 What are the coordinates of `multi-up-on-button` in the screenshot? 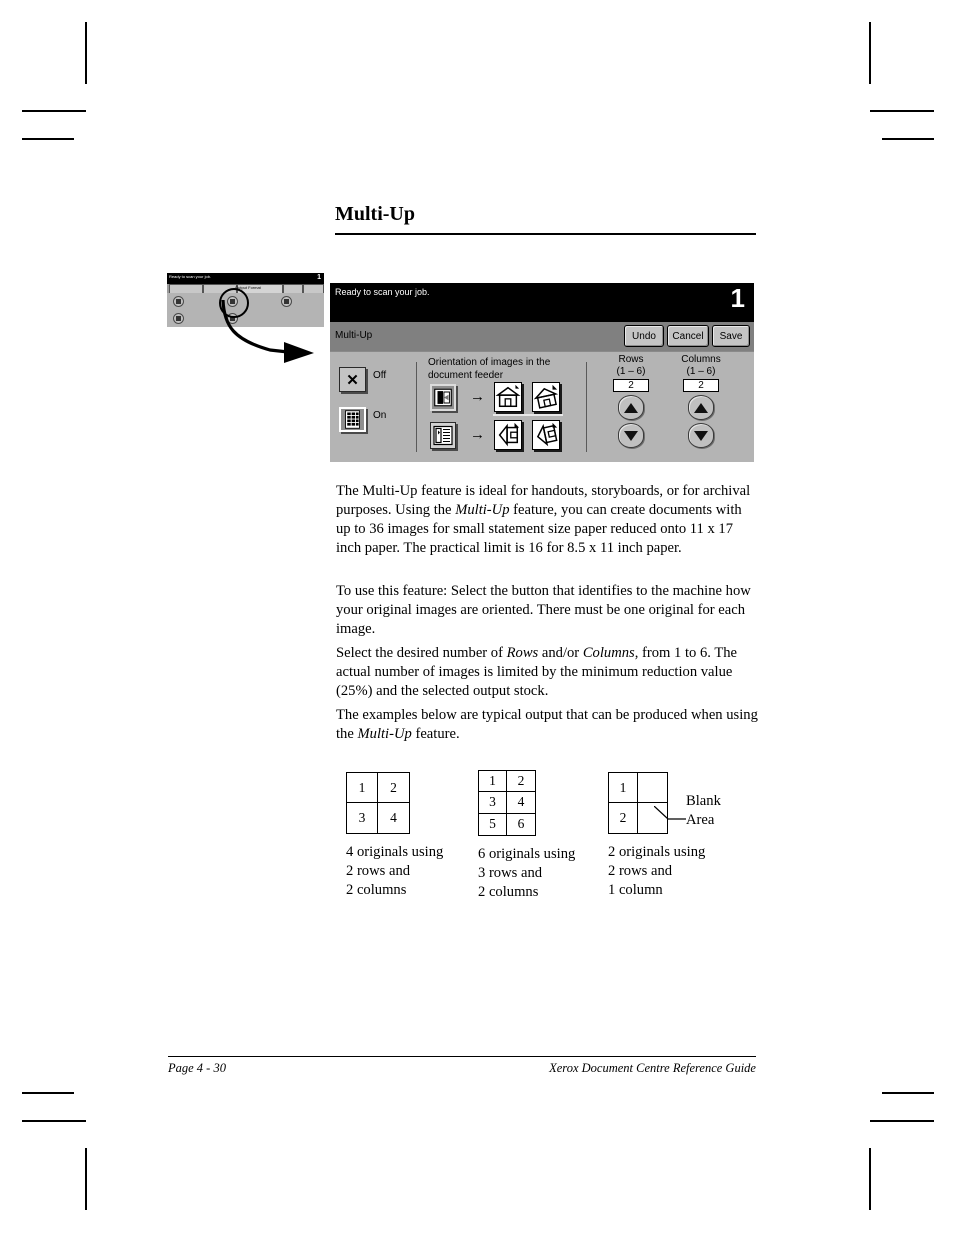 It's located at (352, 419).